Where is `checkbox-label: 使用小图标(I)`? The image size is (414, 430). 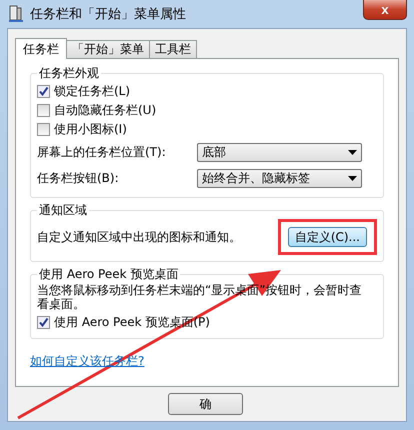
checkbox-label: 使用小图标(I) is located at coordinates (90, 129).